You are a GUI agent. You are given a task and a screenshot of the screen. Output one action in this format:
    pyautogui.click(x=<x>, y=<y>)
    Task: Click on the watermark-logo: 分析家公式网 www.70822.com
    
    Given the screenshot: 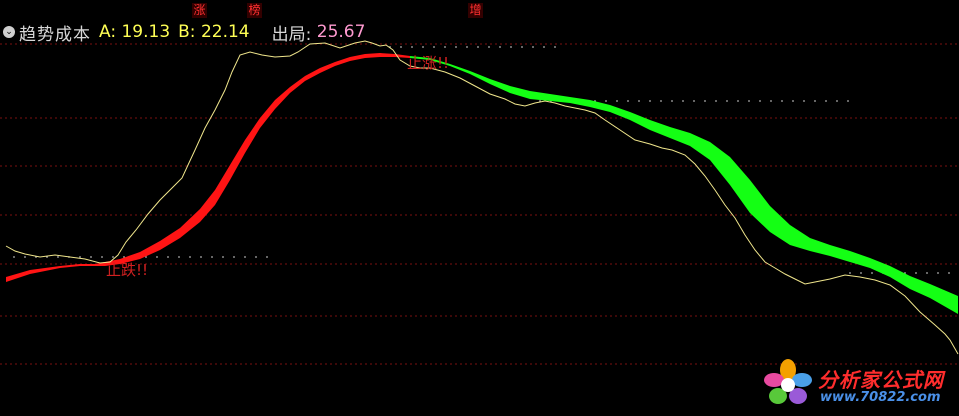 What is the action you would take?
    pyautogui.click(x=859, y=384)
    